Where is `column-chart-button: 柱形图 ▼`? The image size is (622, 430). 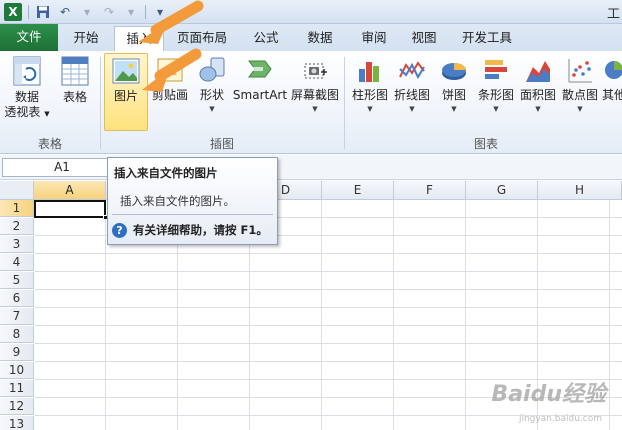
column-chart-button: 柱形图 ▼ is located at coordinates (370, 84).